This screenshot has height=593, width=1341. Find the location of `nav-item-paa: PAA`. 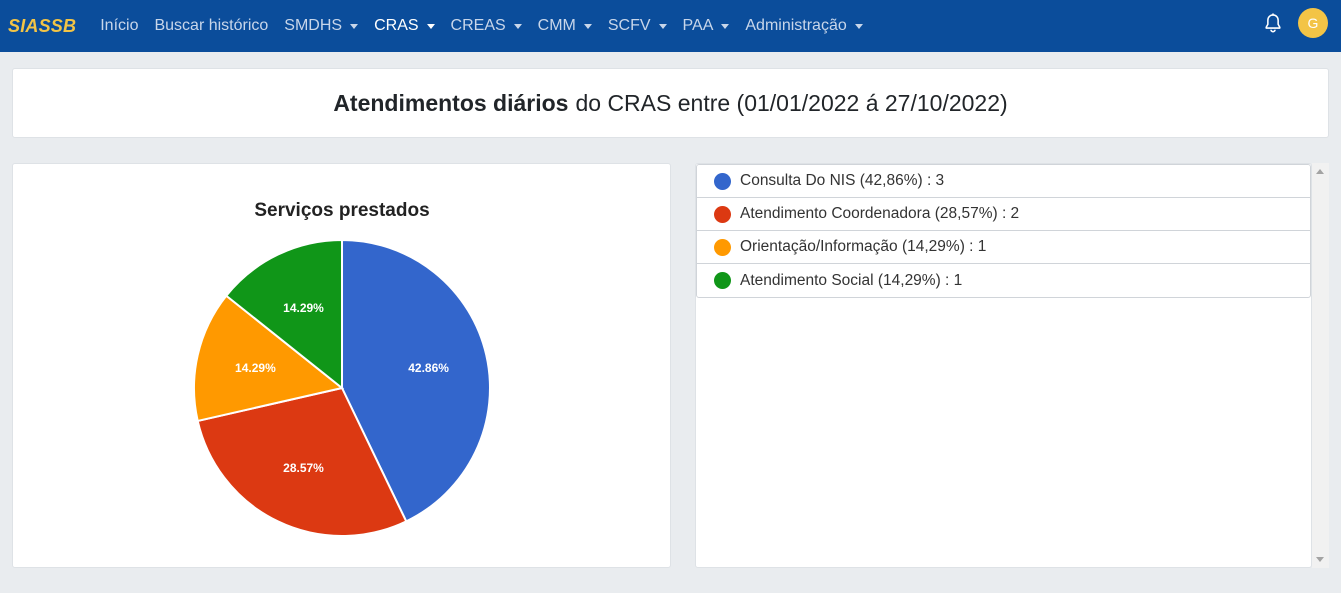

nav-item-paa: PAA is located at coordinates (706, 26).